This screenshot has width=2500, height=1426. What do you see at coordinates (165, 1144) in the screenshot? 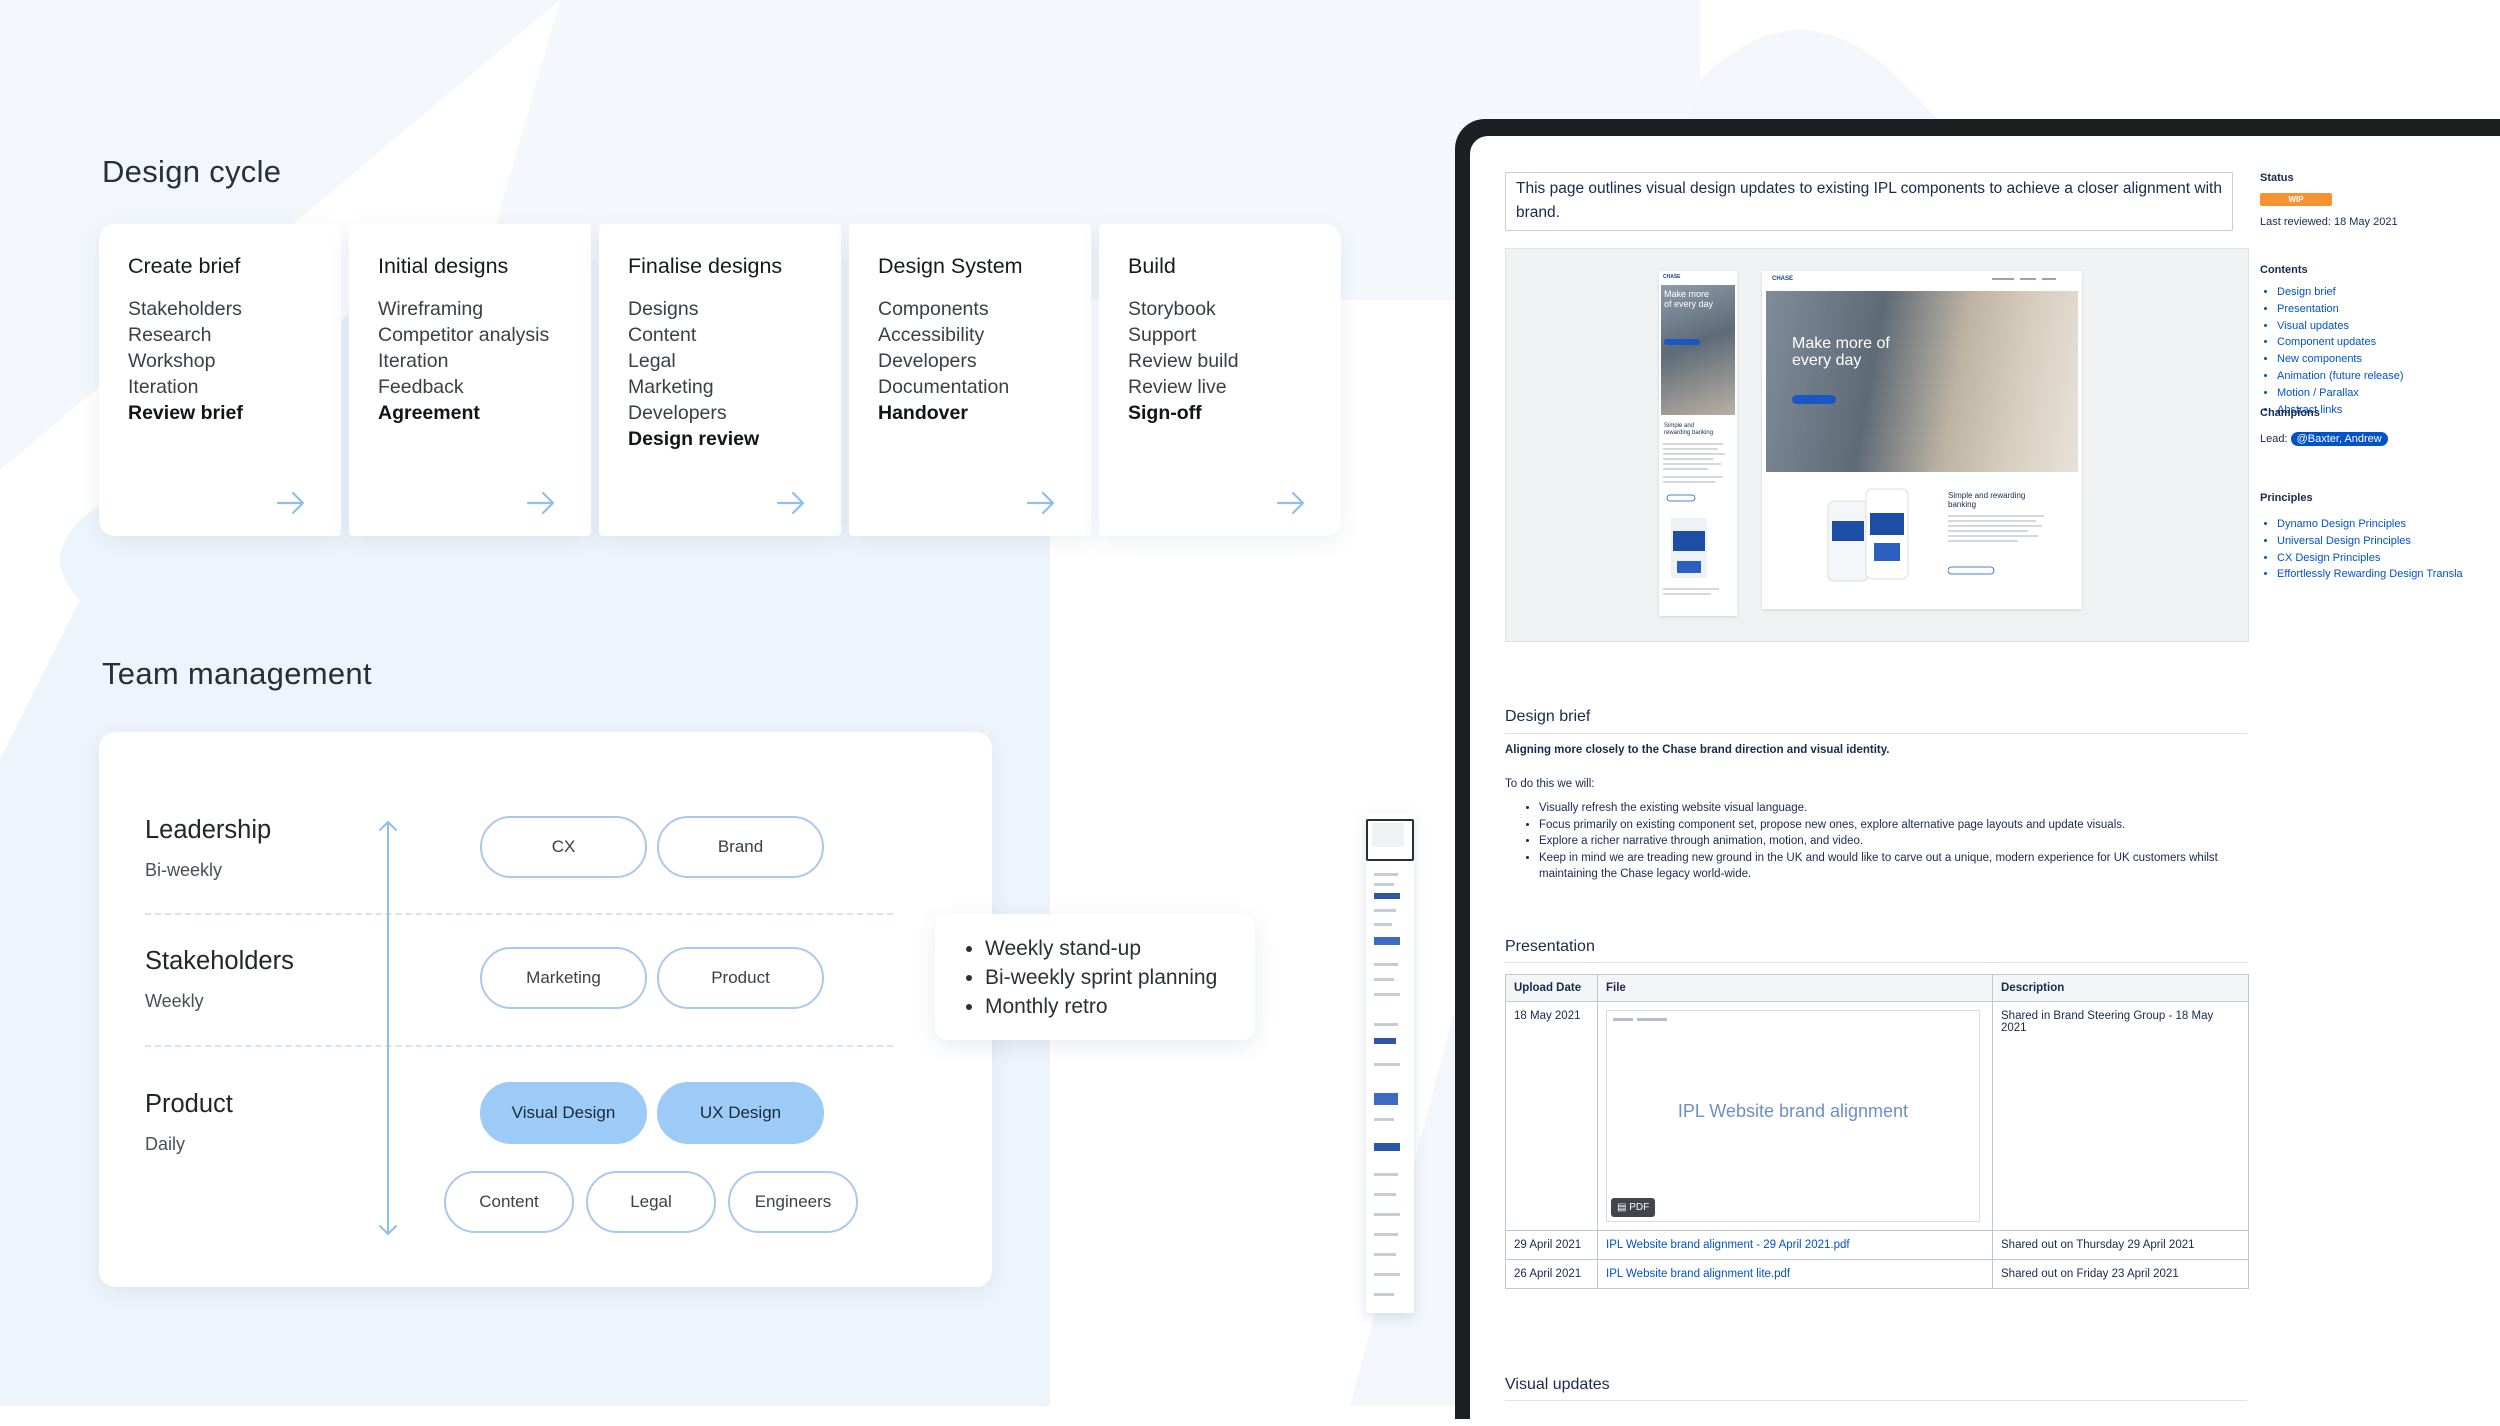
I see `role-frequency: Daily` at bounding box center [165, 1144].